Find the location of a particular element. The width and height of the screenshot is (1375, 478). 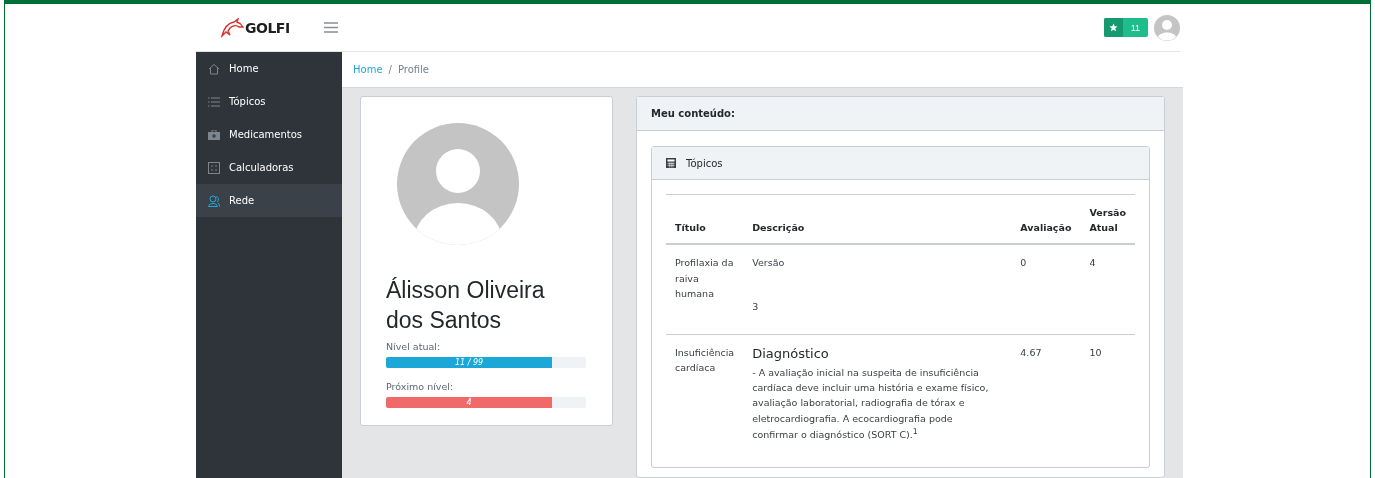

list-icon is located at coordinates (214, 101).